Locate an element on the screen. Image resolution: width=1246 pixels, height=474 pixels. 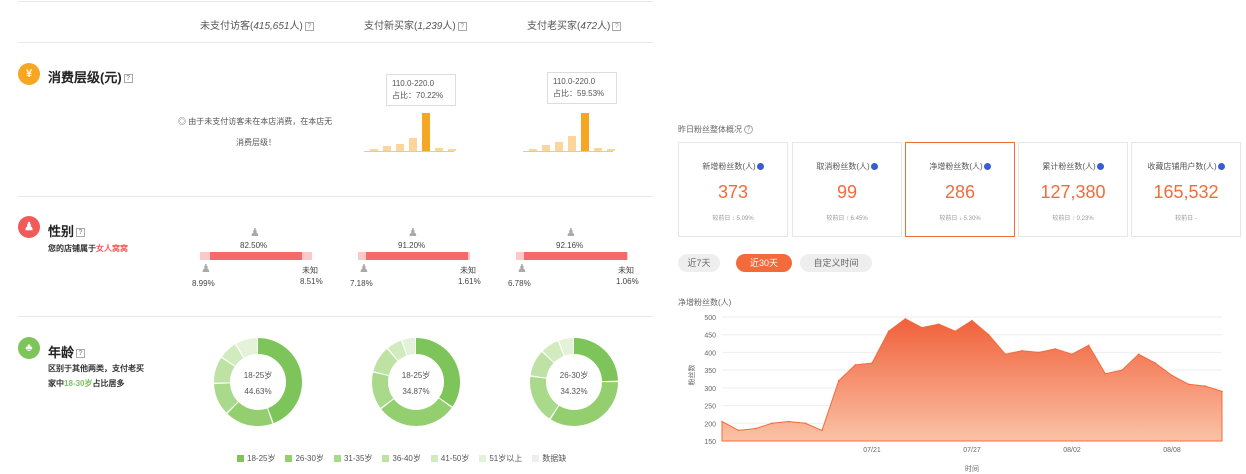
donut-pct: 44.63% is located at coordinates (257, 391).